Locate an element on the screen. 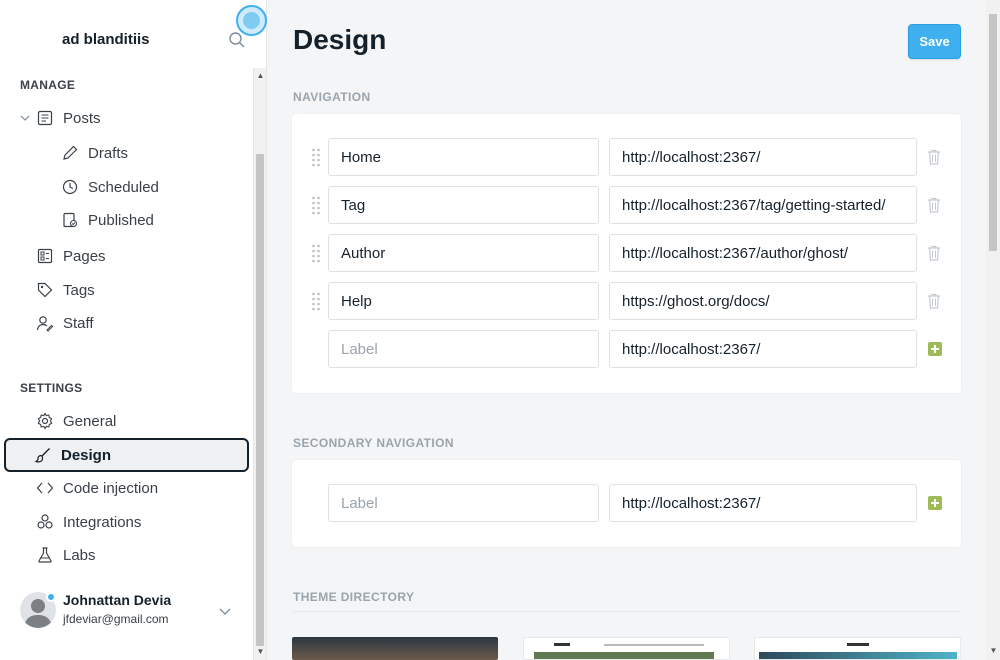  secondary-navigation-heading: SECONDARY NAVIGATION is located at coordinates (373, 443).